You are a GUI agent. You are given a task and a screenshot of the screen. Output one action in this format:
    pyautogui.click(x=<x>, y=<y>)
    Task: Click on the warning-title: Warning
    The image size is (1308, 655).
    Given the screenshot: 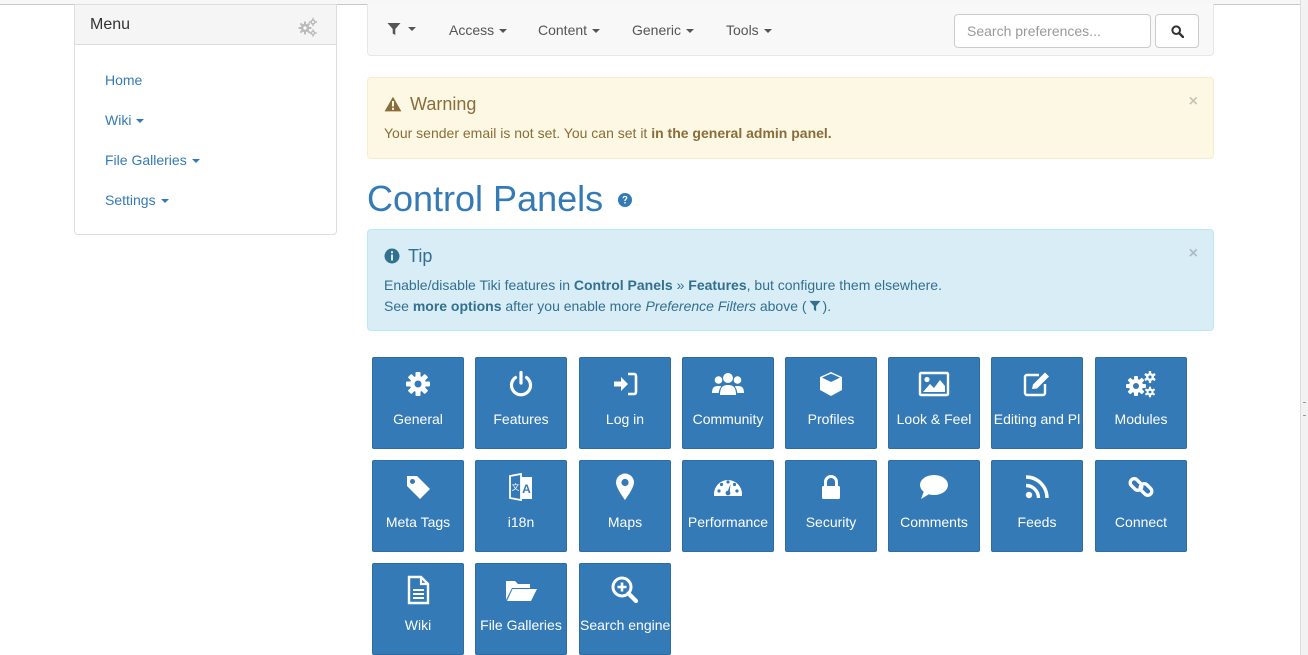 What is the action you would take?
    pyautogui.click(x=443, y=103)
    